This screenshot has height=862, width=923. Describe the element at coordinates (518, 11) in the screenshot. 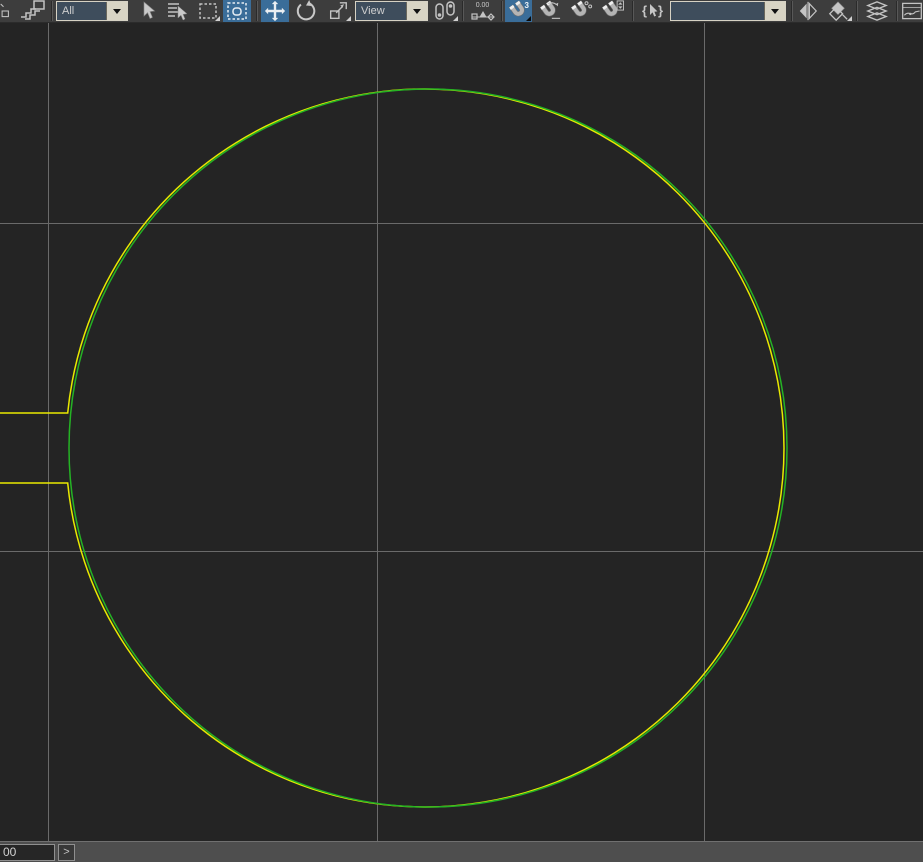

I see `snap-3d-button: 3` at that location.